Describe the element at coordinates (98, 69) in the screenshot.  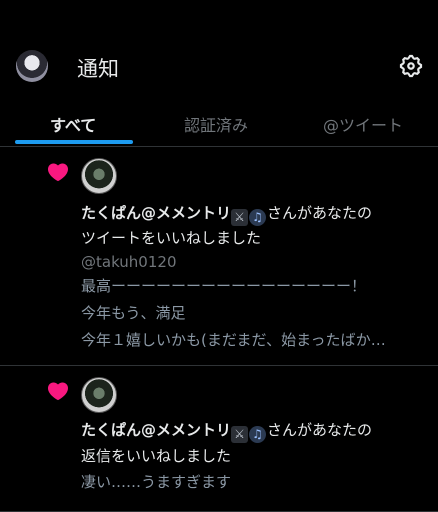
I see `page-title: 通知` at that location.